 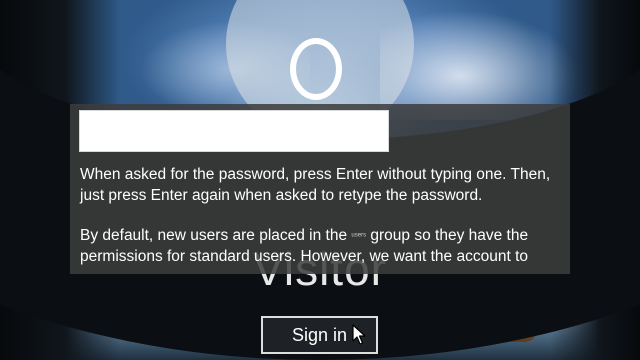 What do you see at coordinates (234, 131) in the screenshot?
I see `overlay-header-bar` at bounding box center [234, 131].